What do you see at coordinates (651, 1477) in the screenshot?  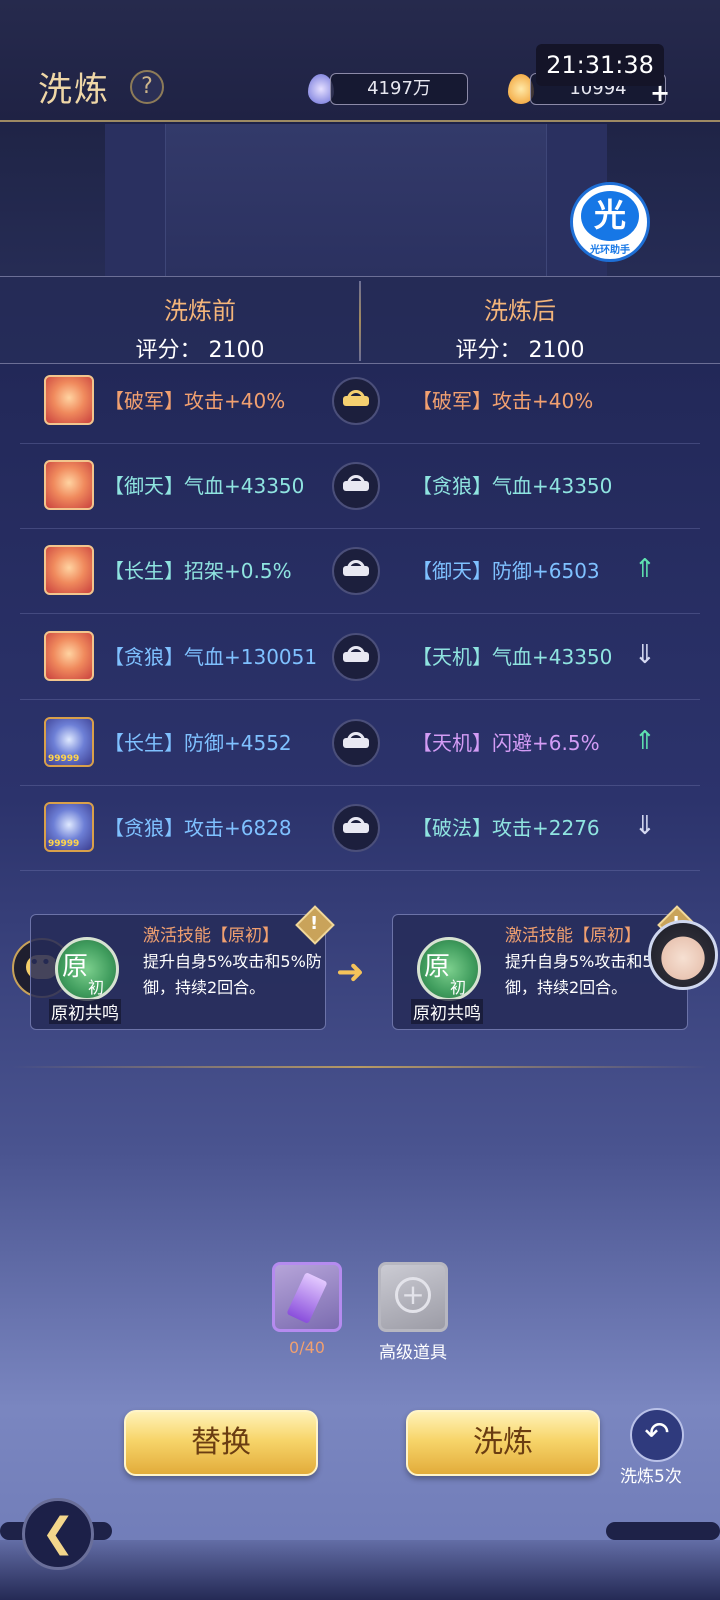 I see `refine-five-label: 洗炼5次` at bounding box center [651, 1477].